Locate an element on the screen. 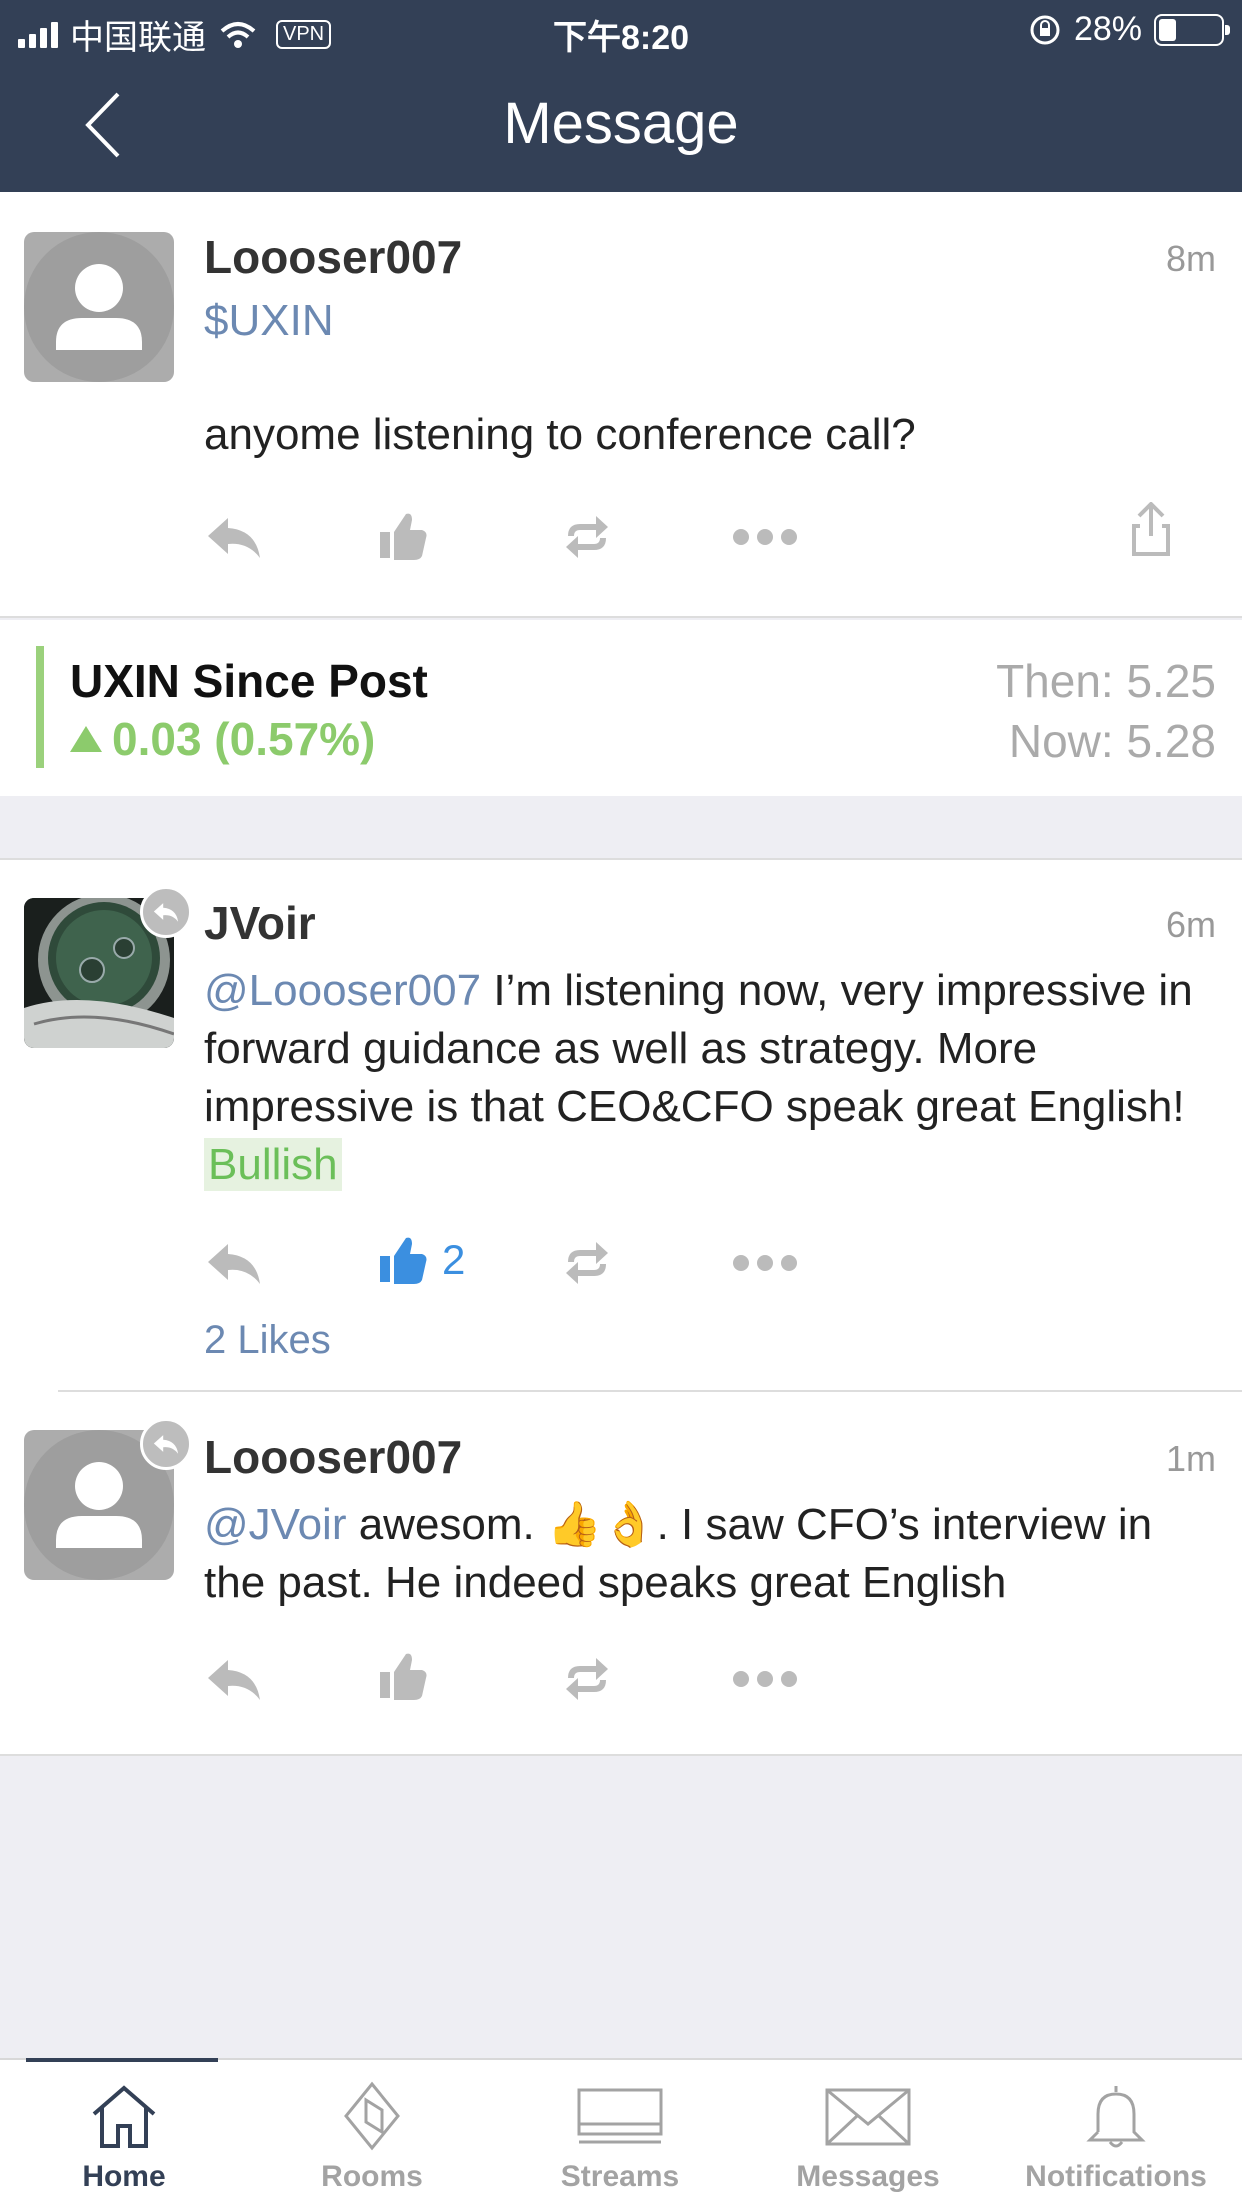  reply-time: 1m is located at coordinates (1190, 1458).